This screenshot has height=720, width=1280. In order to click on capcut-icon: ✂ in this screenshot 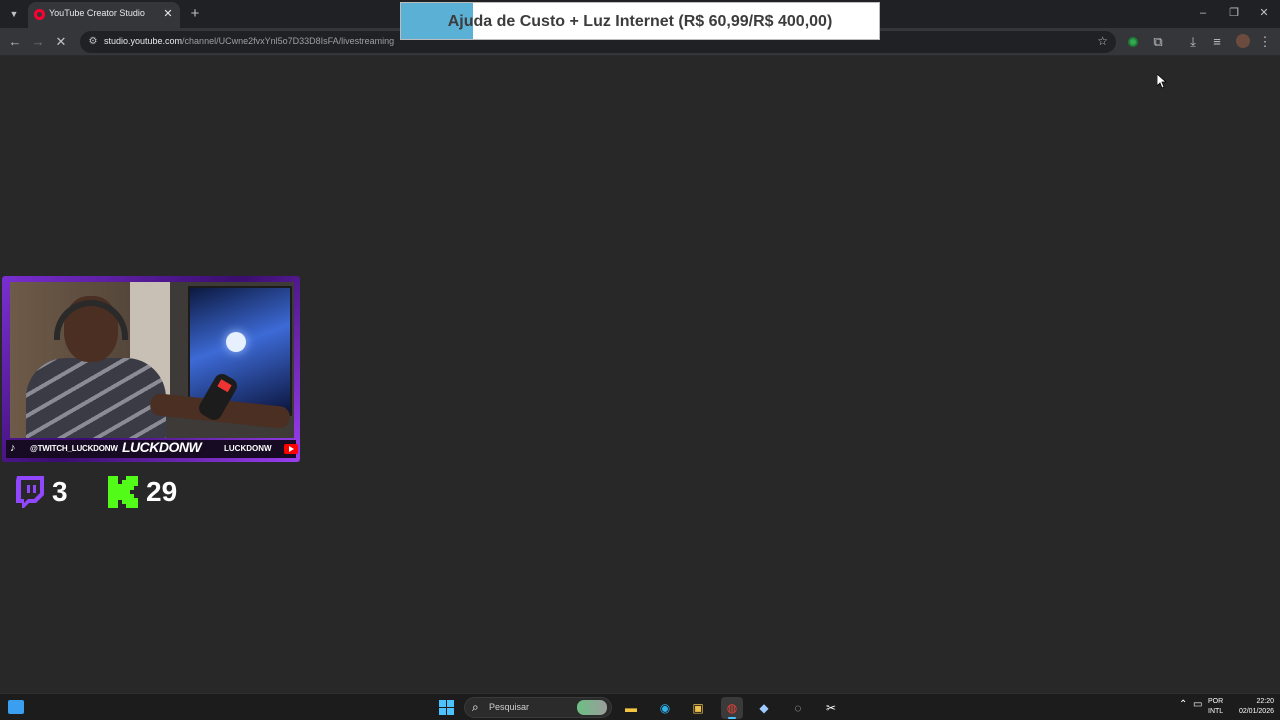, I will do `click(831, 708)`.